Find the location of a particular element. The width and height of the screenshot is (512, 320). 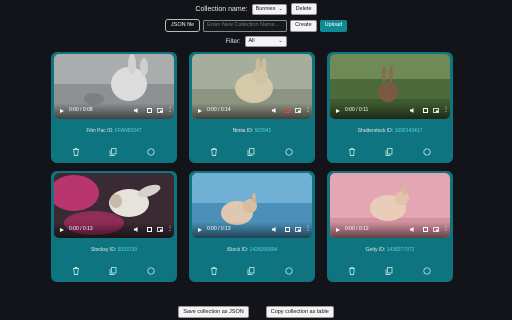

source-id: 5033739 is located at coordinates (127, 250).